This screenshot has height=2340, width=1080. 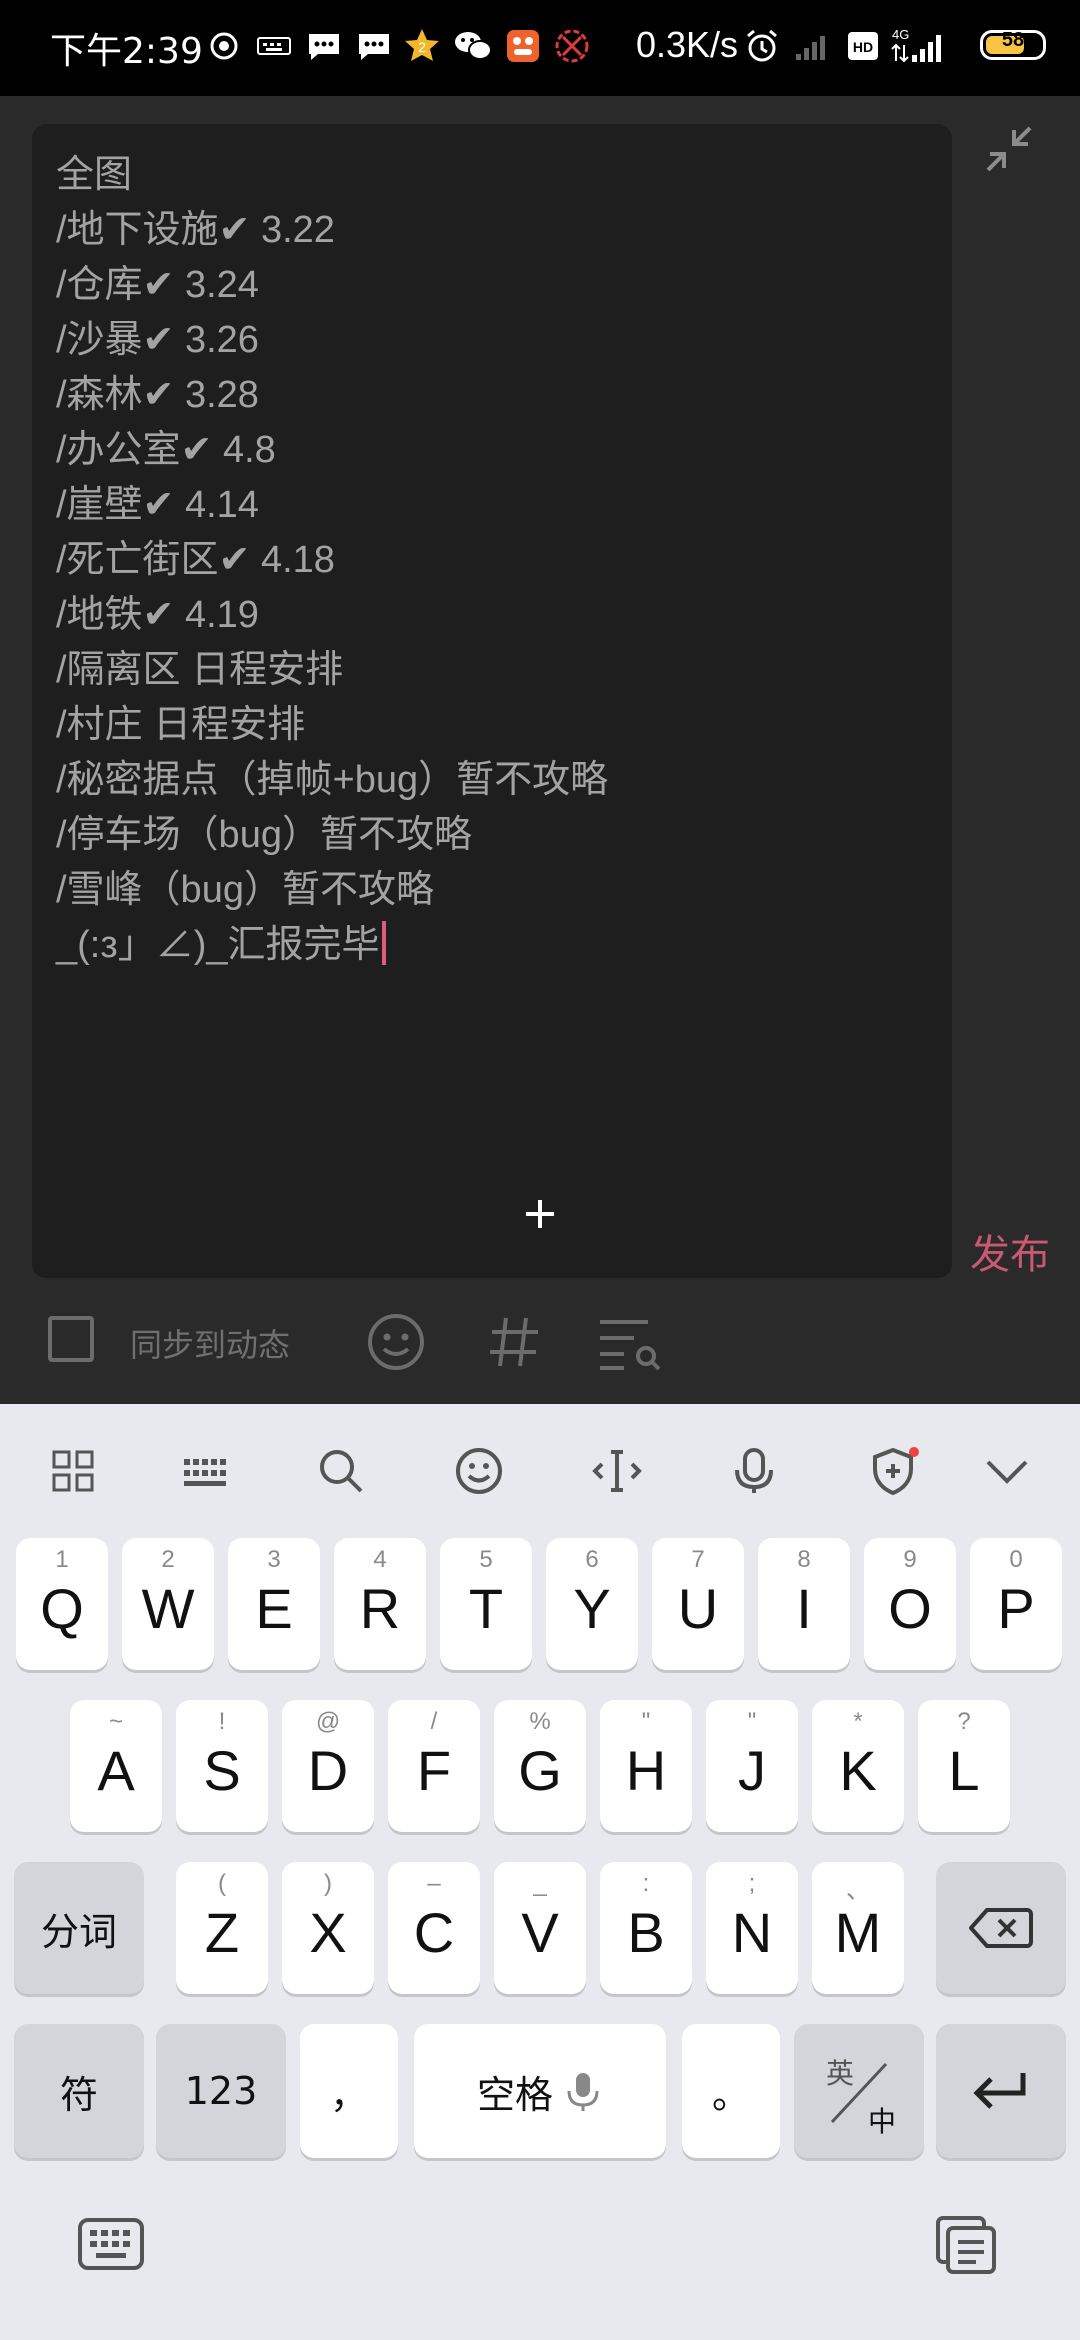 I want to click on period-key: 。, so click(x=731, y=2091).